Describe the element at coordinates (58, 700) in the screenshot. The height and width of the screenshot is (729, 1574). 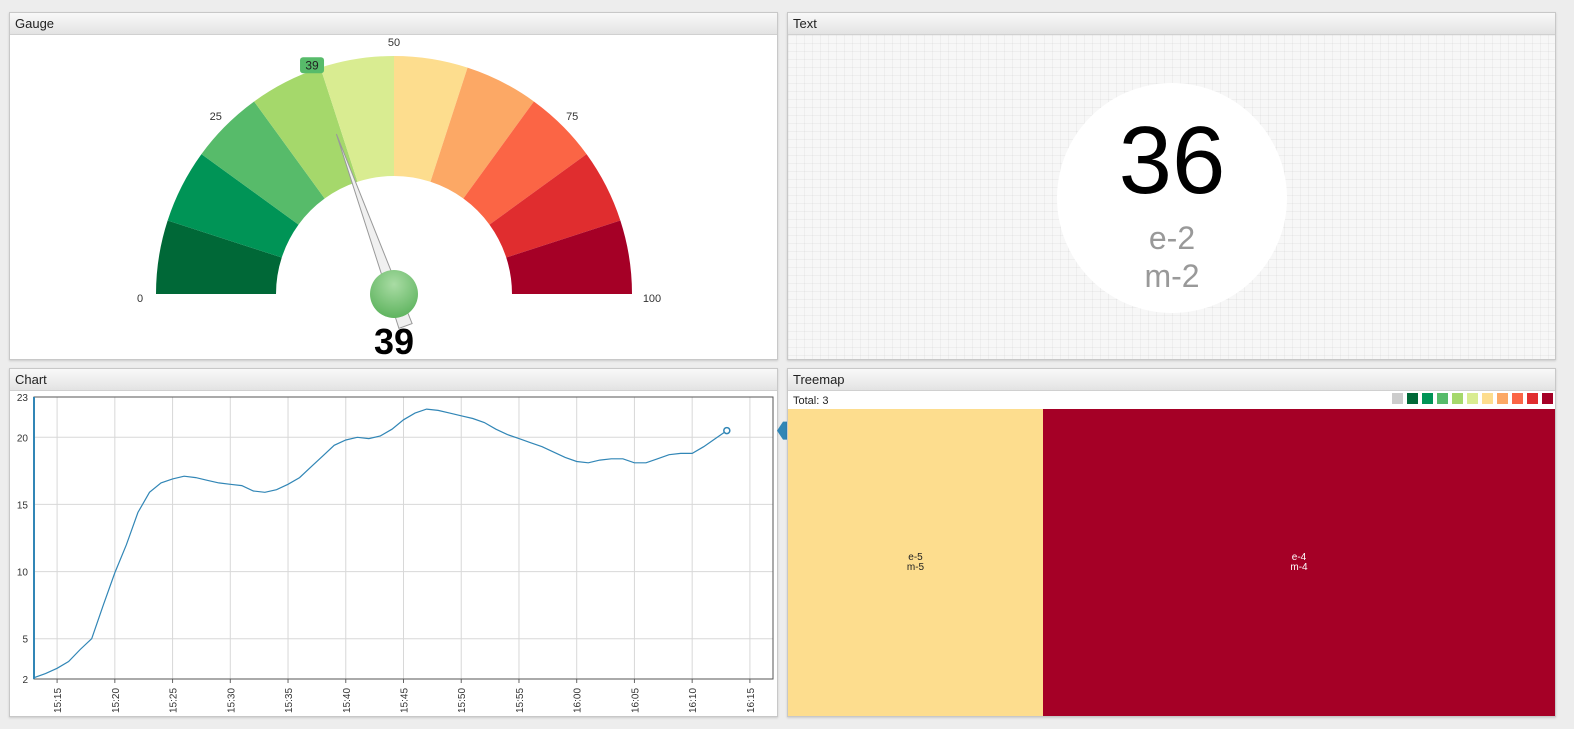
I see `chart-x-tick-label: 15:15` at that location.